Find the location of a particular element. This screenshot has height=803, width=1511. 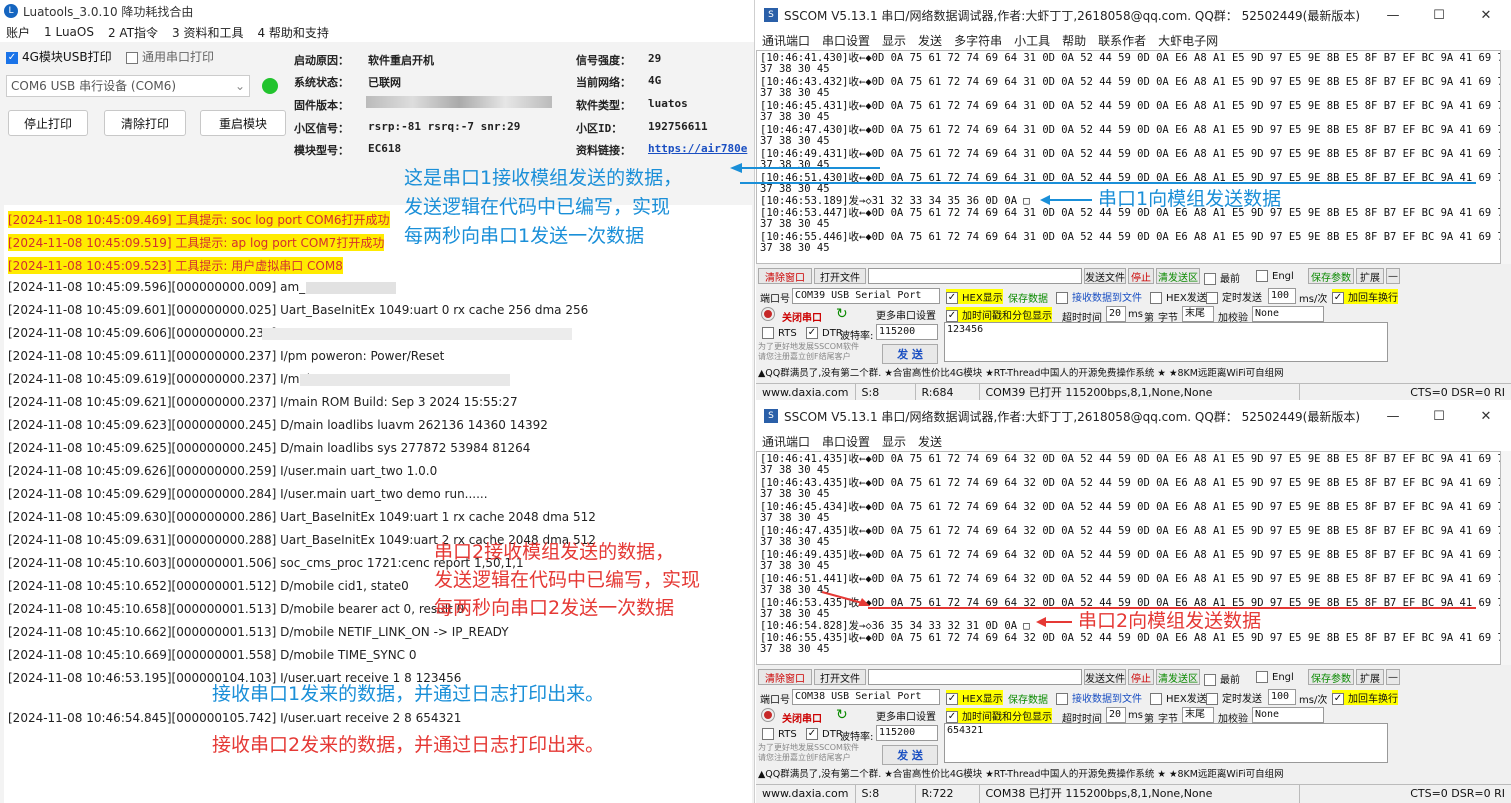

arrow-line-red is located at coordinates (844, 598).